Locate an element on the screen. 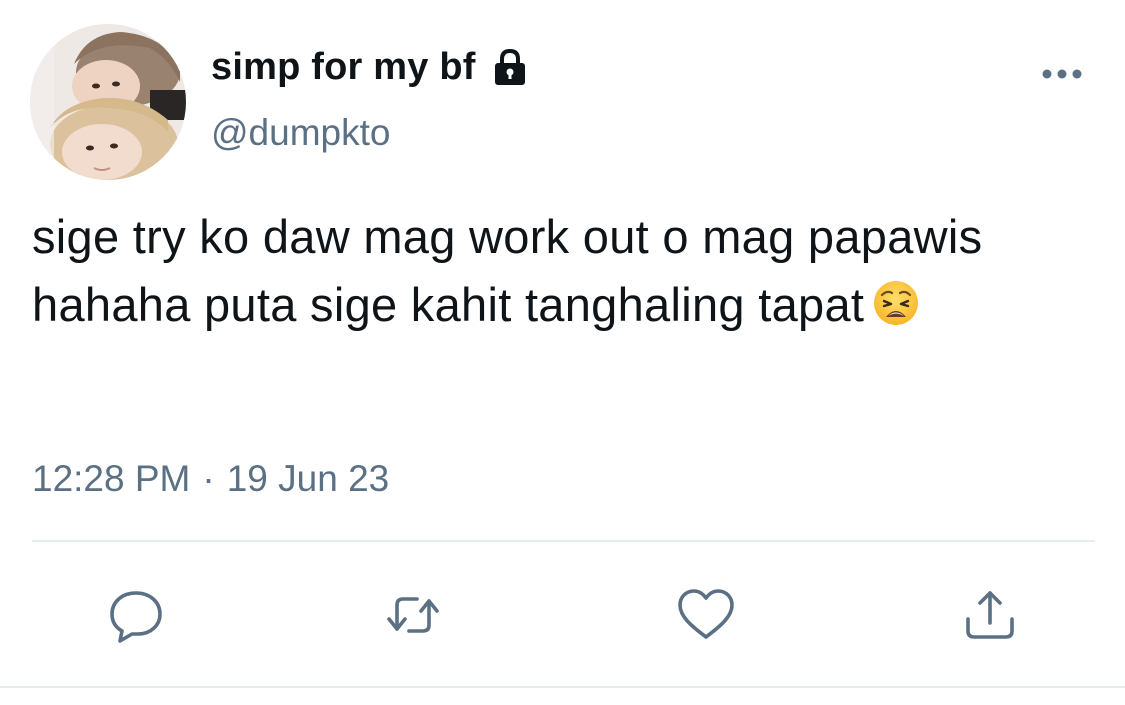  display-name: simp for my bf is located at coordinates (343, 67).